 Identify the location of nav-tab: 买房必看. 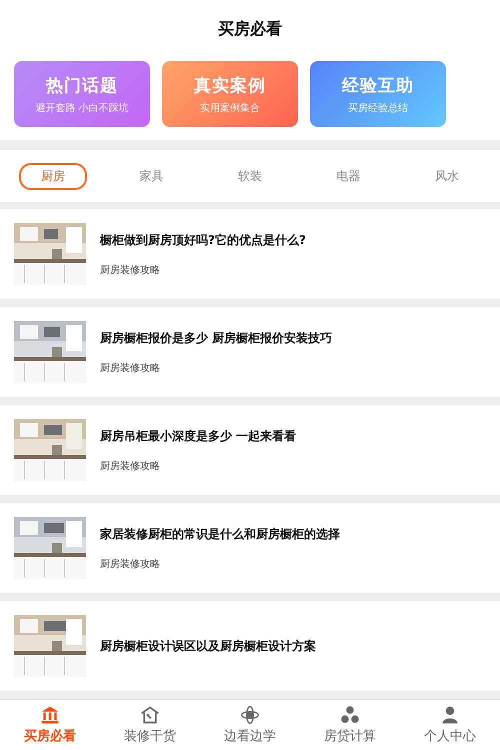
(50, 725).